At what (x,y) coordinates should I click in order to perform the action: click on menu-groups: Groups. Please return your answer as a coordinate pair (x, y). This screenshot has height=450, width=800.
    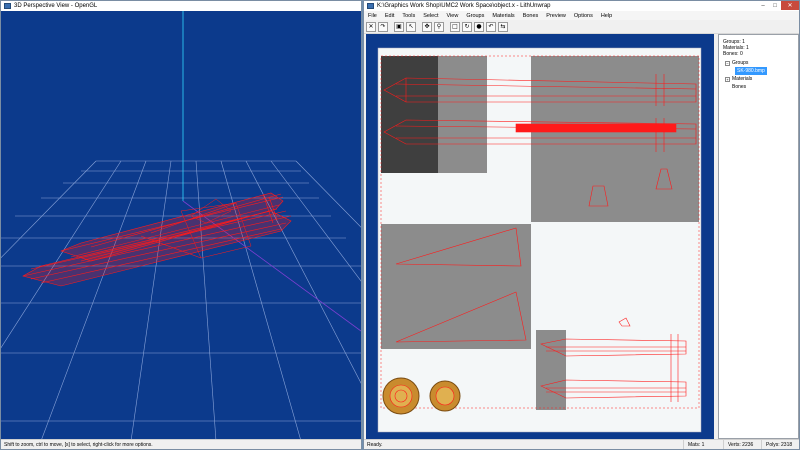
    Looking at the image, I should click on (475, 16).